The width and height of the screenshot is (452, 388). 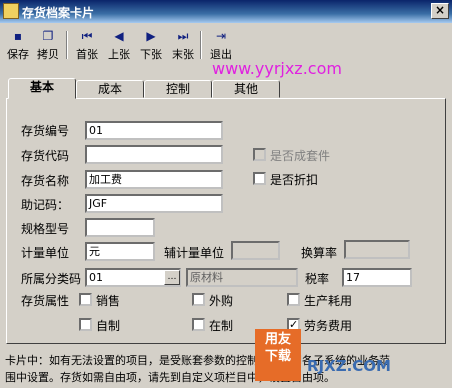 What do you see at coordinates (259, 154) in the screenshot?
I see `set-item-checkbox` at bounding box center [259, 154].